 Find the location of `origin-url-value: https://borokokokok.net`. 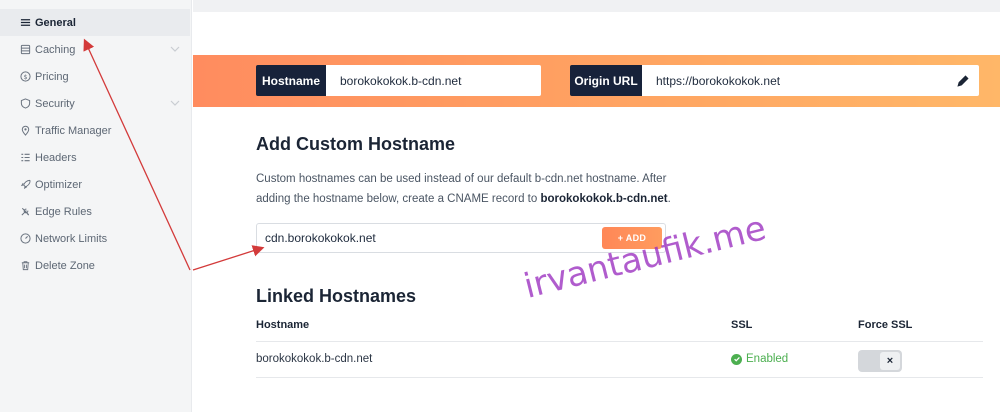

origin-url-value: https://borokokokok.net is located at coordinates (718, 80).